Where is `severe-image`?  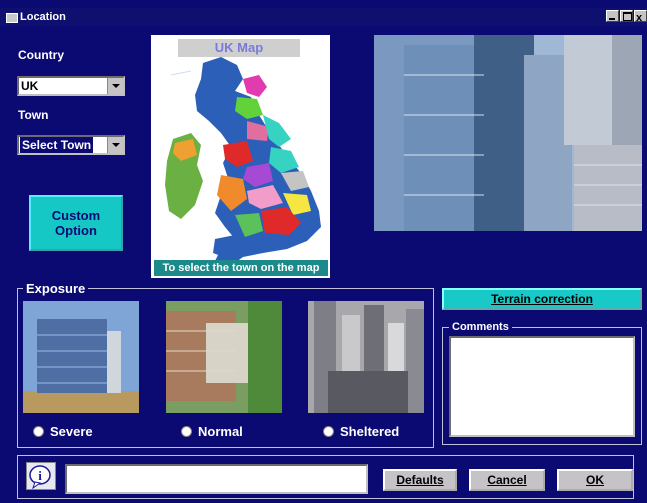
severe-image is located at coordinates (81, 357).